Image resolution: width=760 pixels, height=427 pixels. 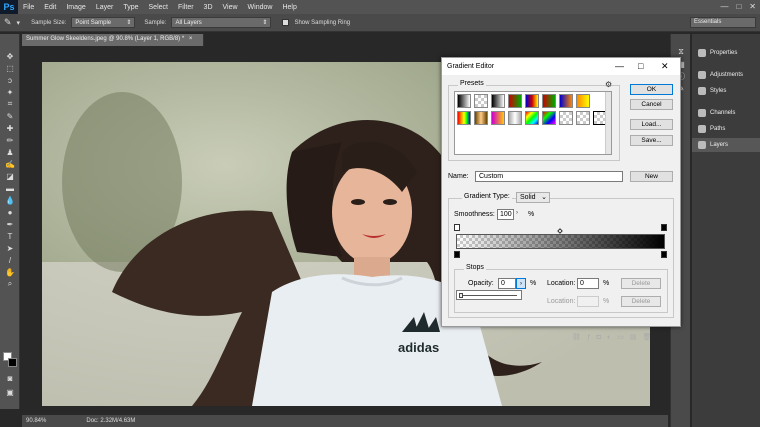 What do you see at coordinates (457, 254) in the screenshot?
I see `color-stop-left` at bounding box center [457, 254].